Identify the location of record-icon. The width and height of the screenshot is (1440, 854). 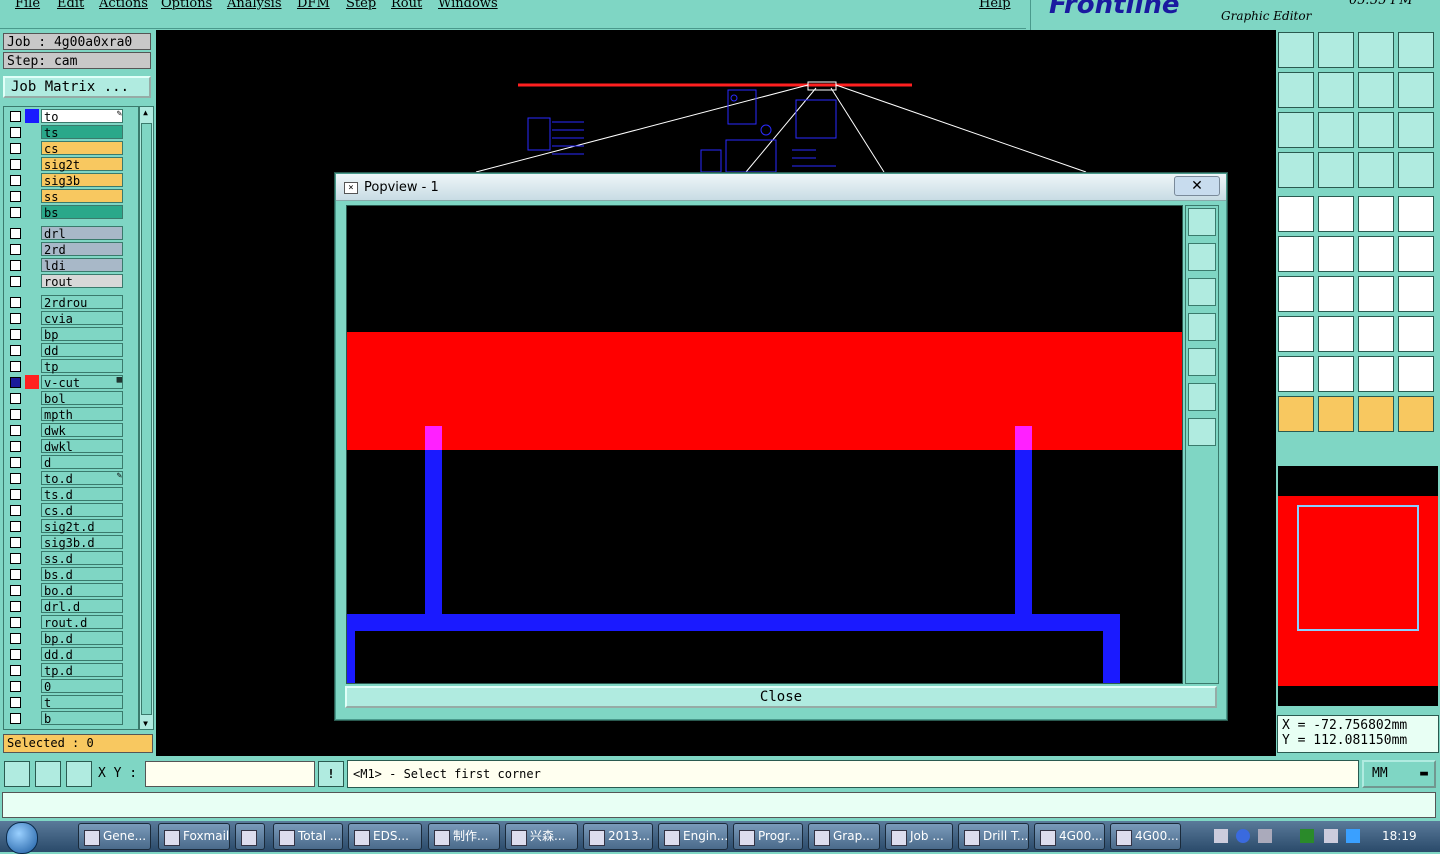
(1416, 214).